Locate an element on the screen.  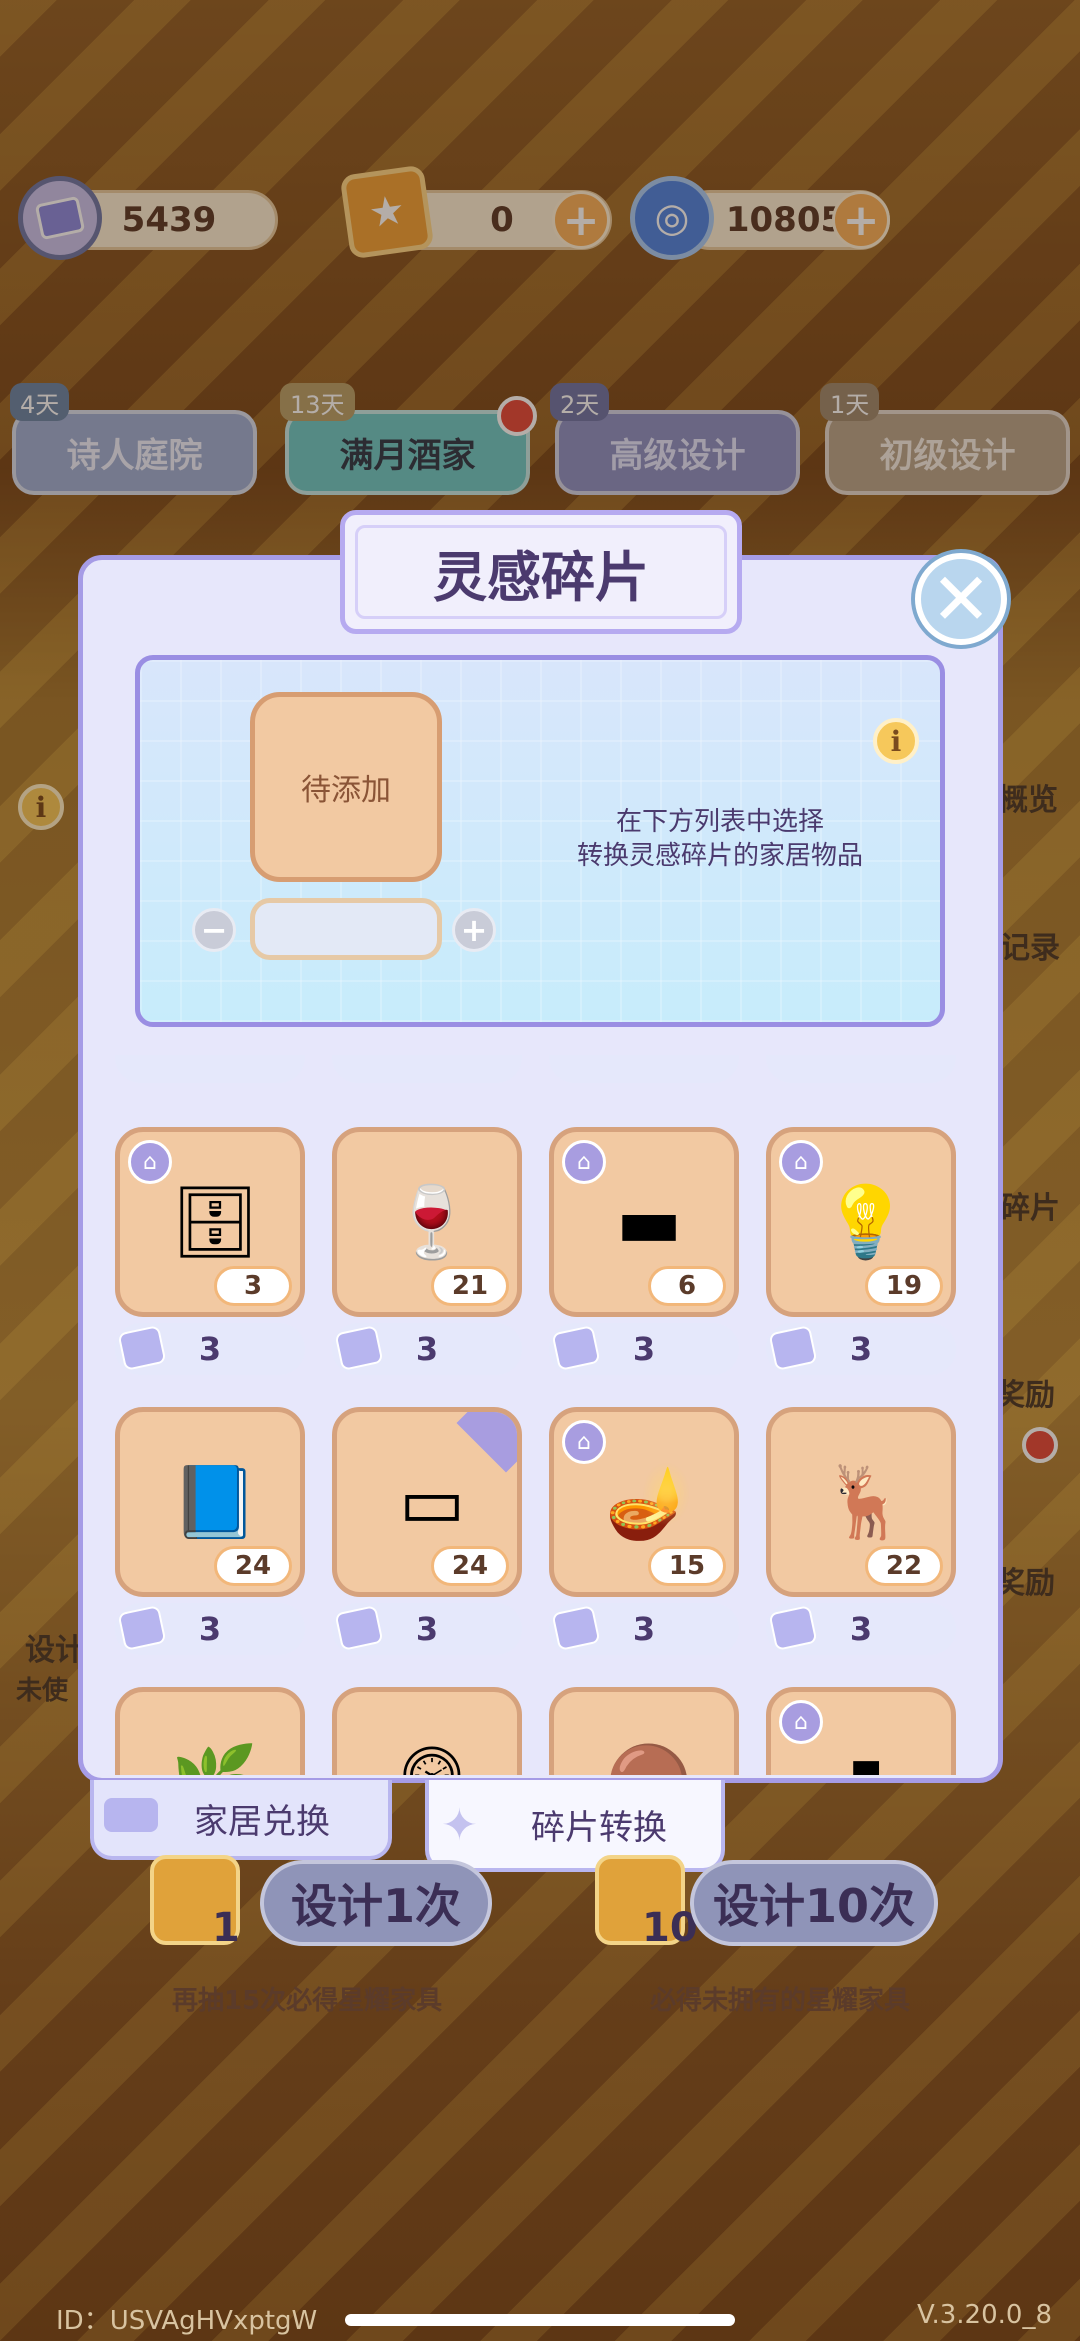
home-indicator is located at coordinates (540, 2320).